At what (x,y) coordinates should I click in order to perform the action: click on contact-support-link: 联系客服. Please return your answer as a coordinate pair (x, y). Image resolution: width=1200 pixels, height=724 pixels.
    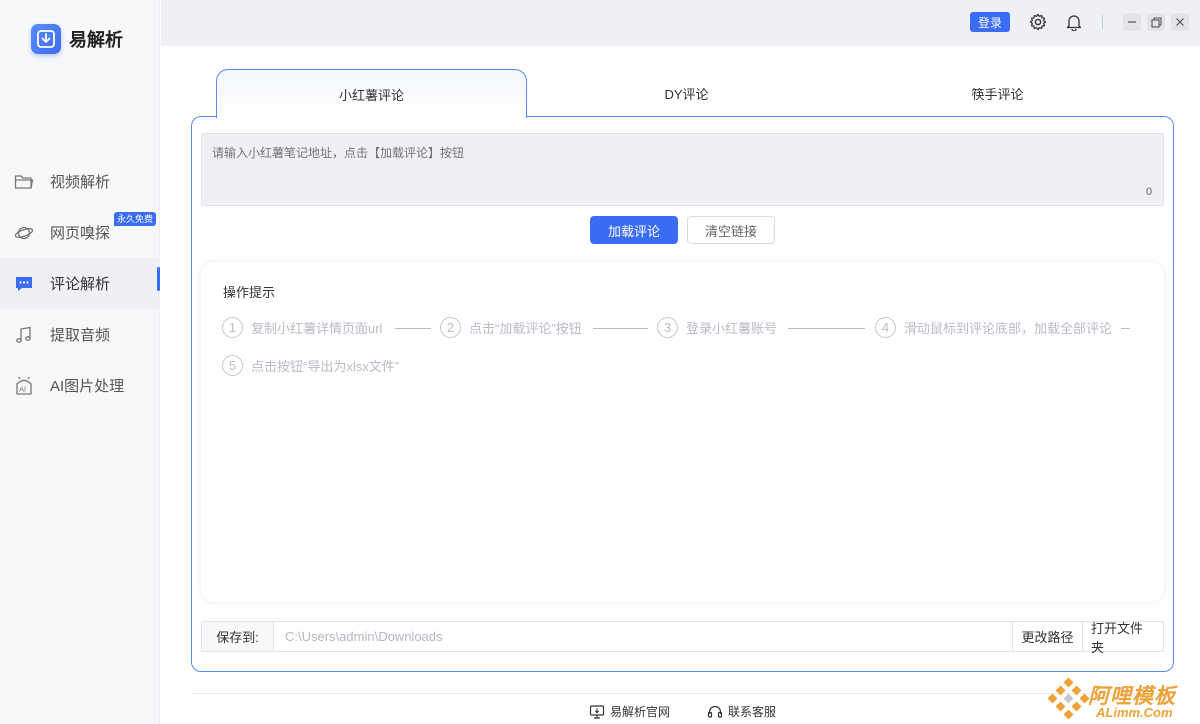
    Looking at the image, I should click on (741, 711).